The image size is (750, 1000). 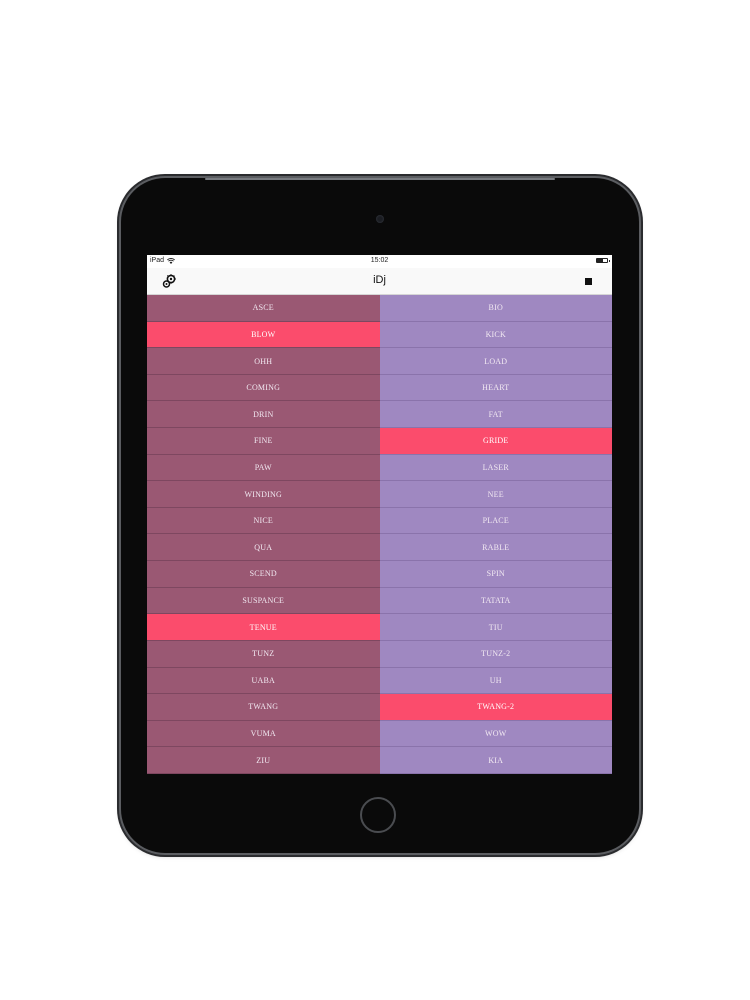 I want to click on sound-pad-wow: WOW, so click(x=495, y=734).